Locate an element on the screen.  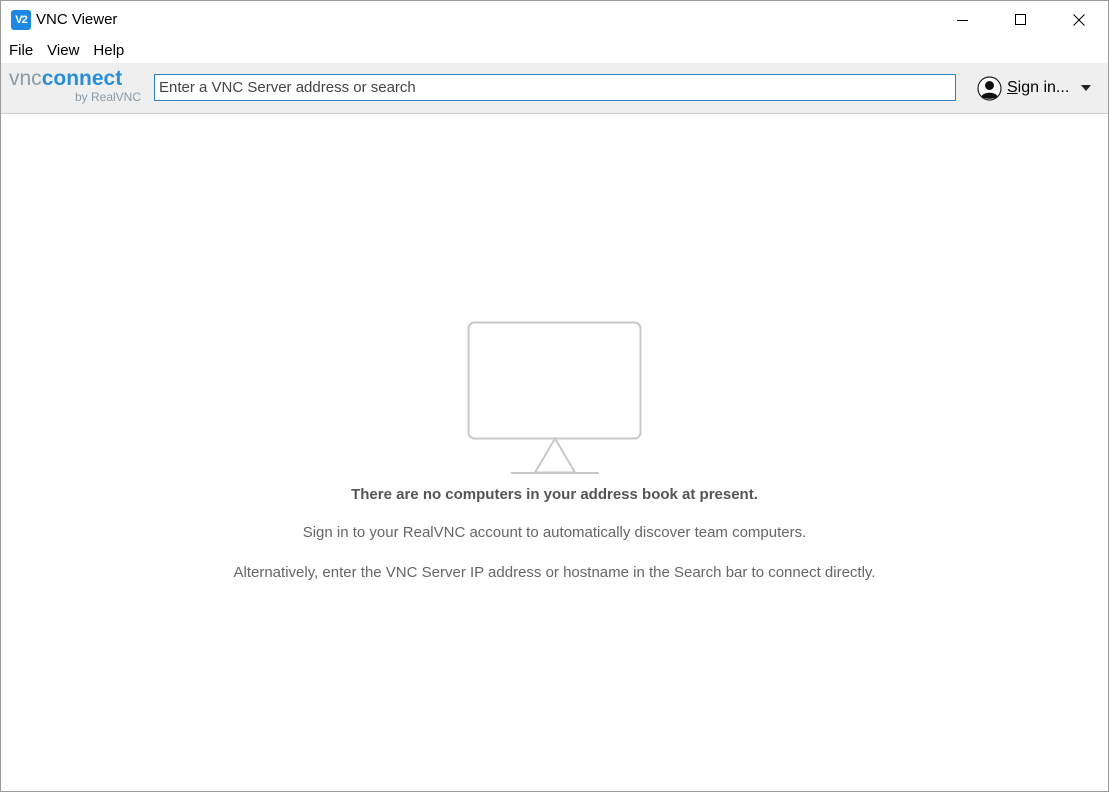
user-avatar-icon is located at coordinates (989, 88).